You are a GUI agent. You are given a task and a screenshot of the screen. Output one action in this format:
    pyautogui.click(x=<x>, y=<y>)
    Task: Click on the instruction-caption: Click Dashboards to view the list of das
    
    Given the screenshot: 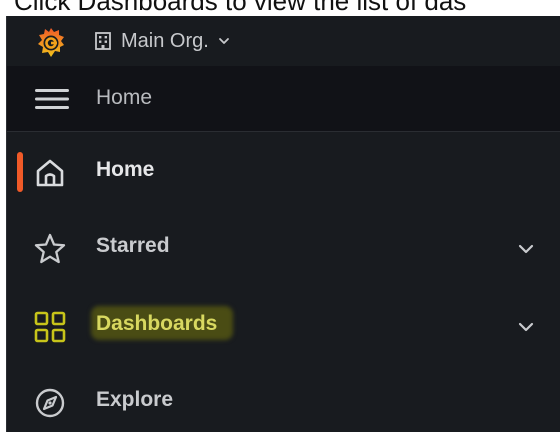 What is the action you would take?
    pyautogui.click(x=240, y=8)
    